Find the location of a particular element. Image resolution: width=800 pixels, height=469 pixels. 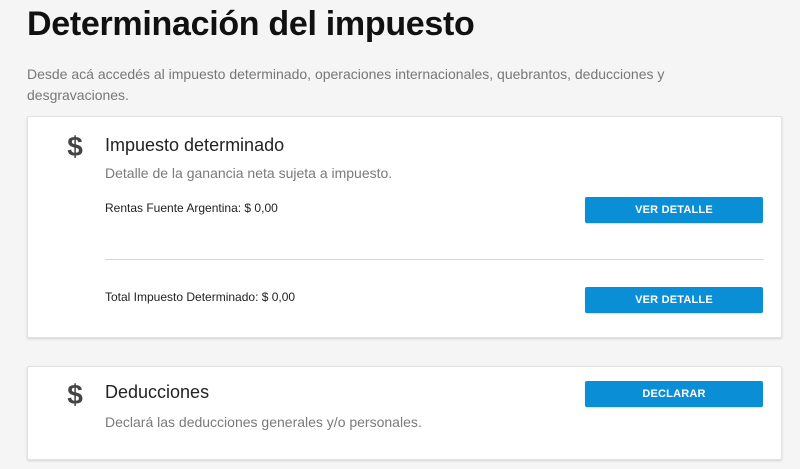

ver-detalle-total-button: VER DETALLE is located at coordinates (674, 300).